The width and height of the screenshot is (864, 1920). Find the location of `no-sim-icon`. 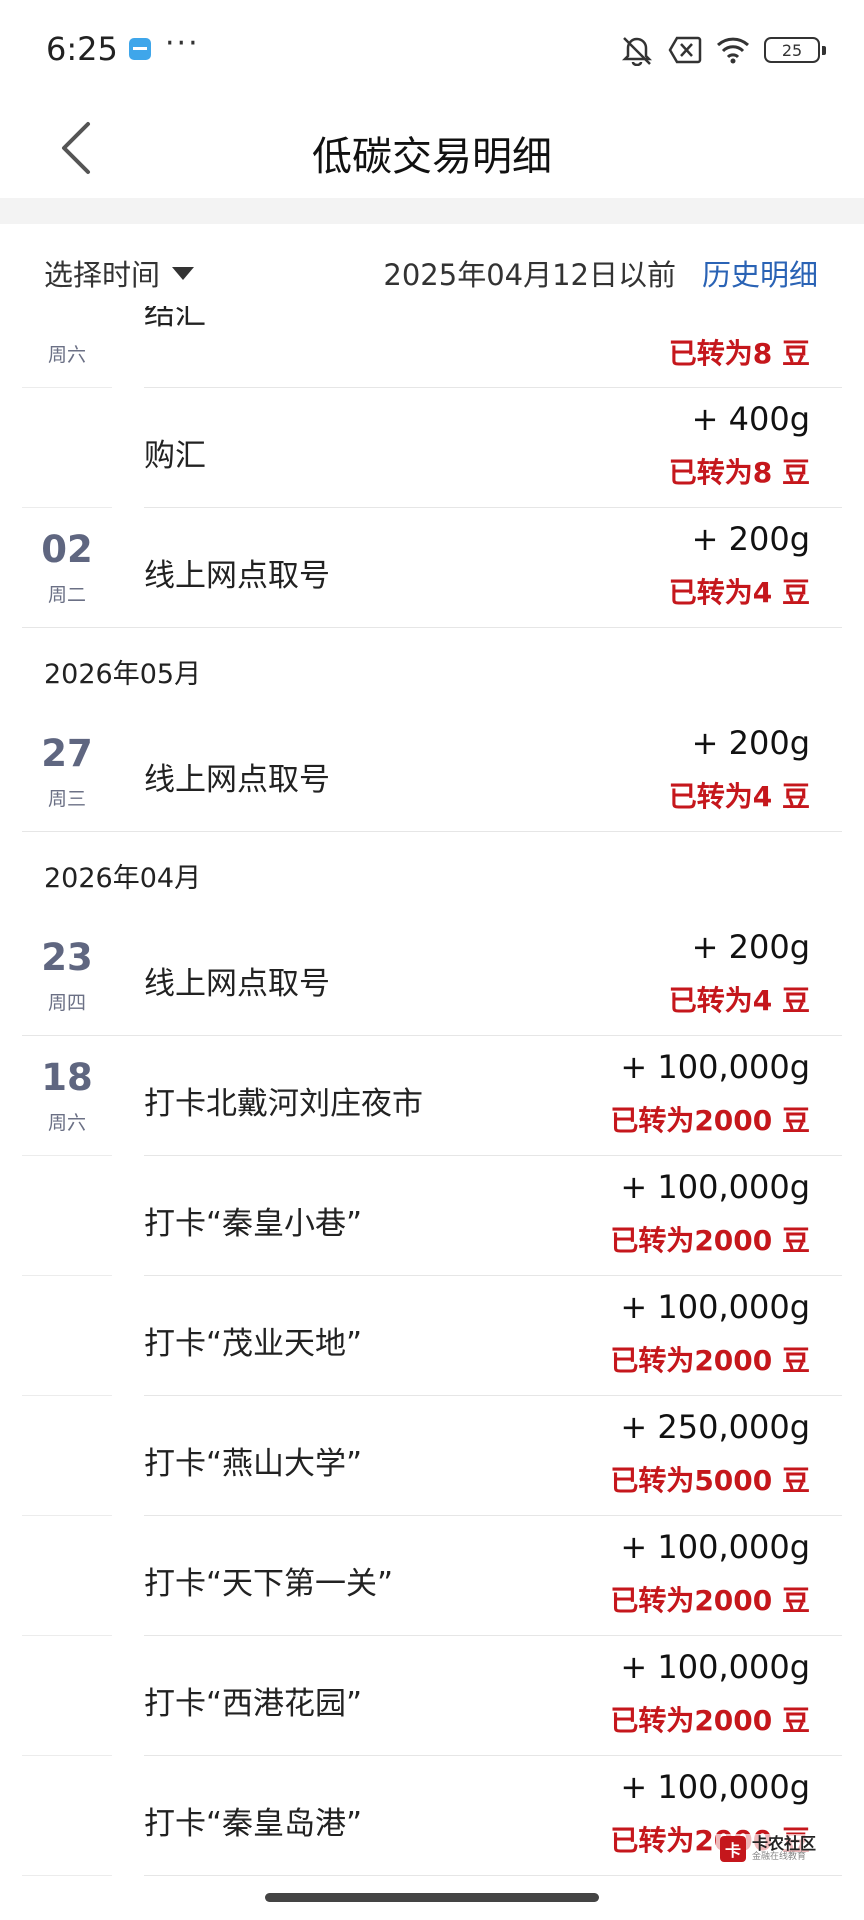

no-sim-icon is located at coordinates (685, 50).